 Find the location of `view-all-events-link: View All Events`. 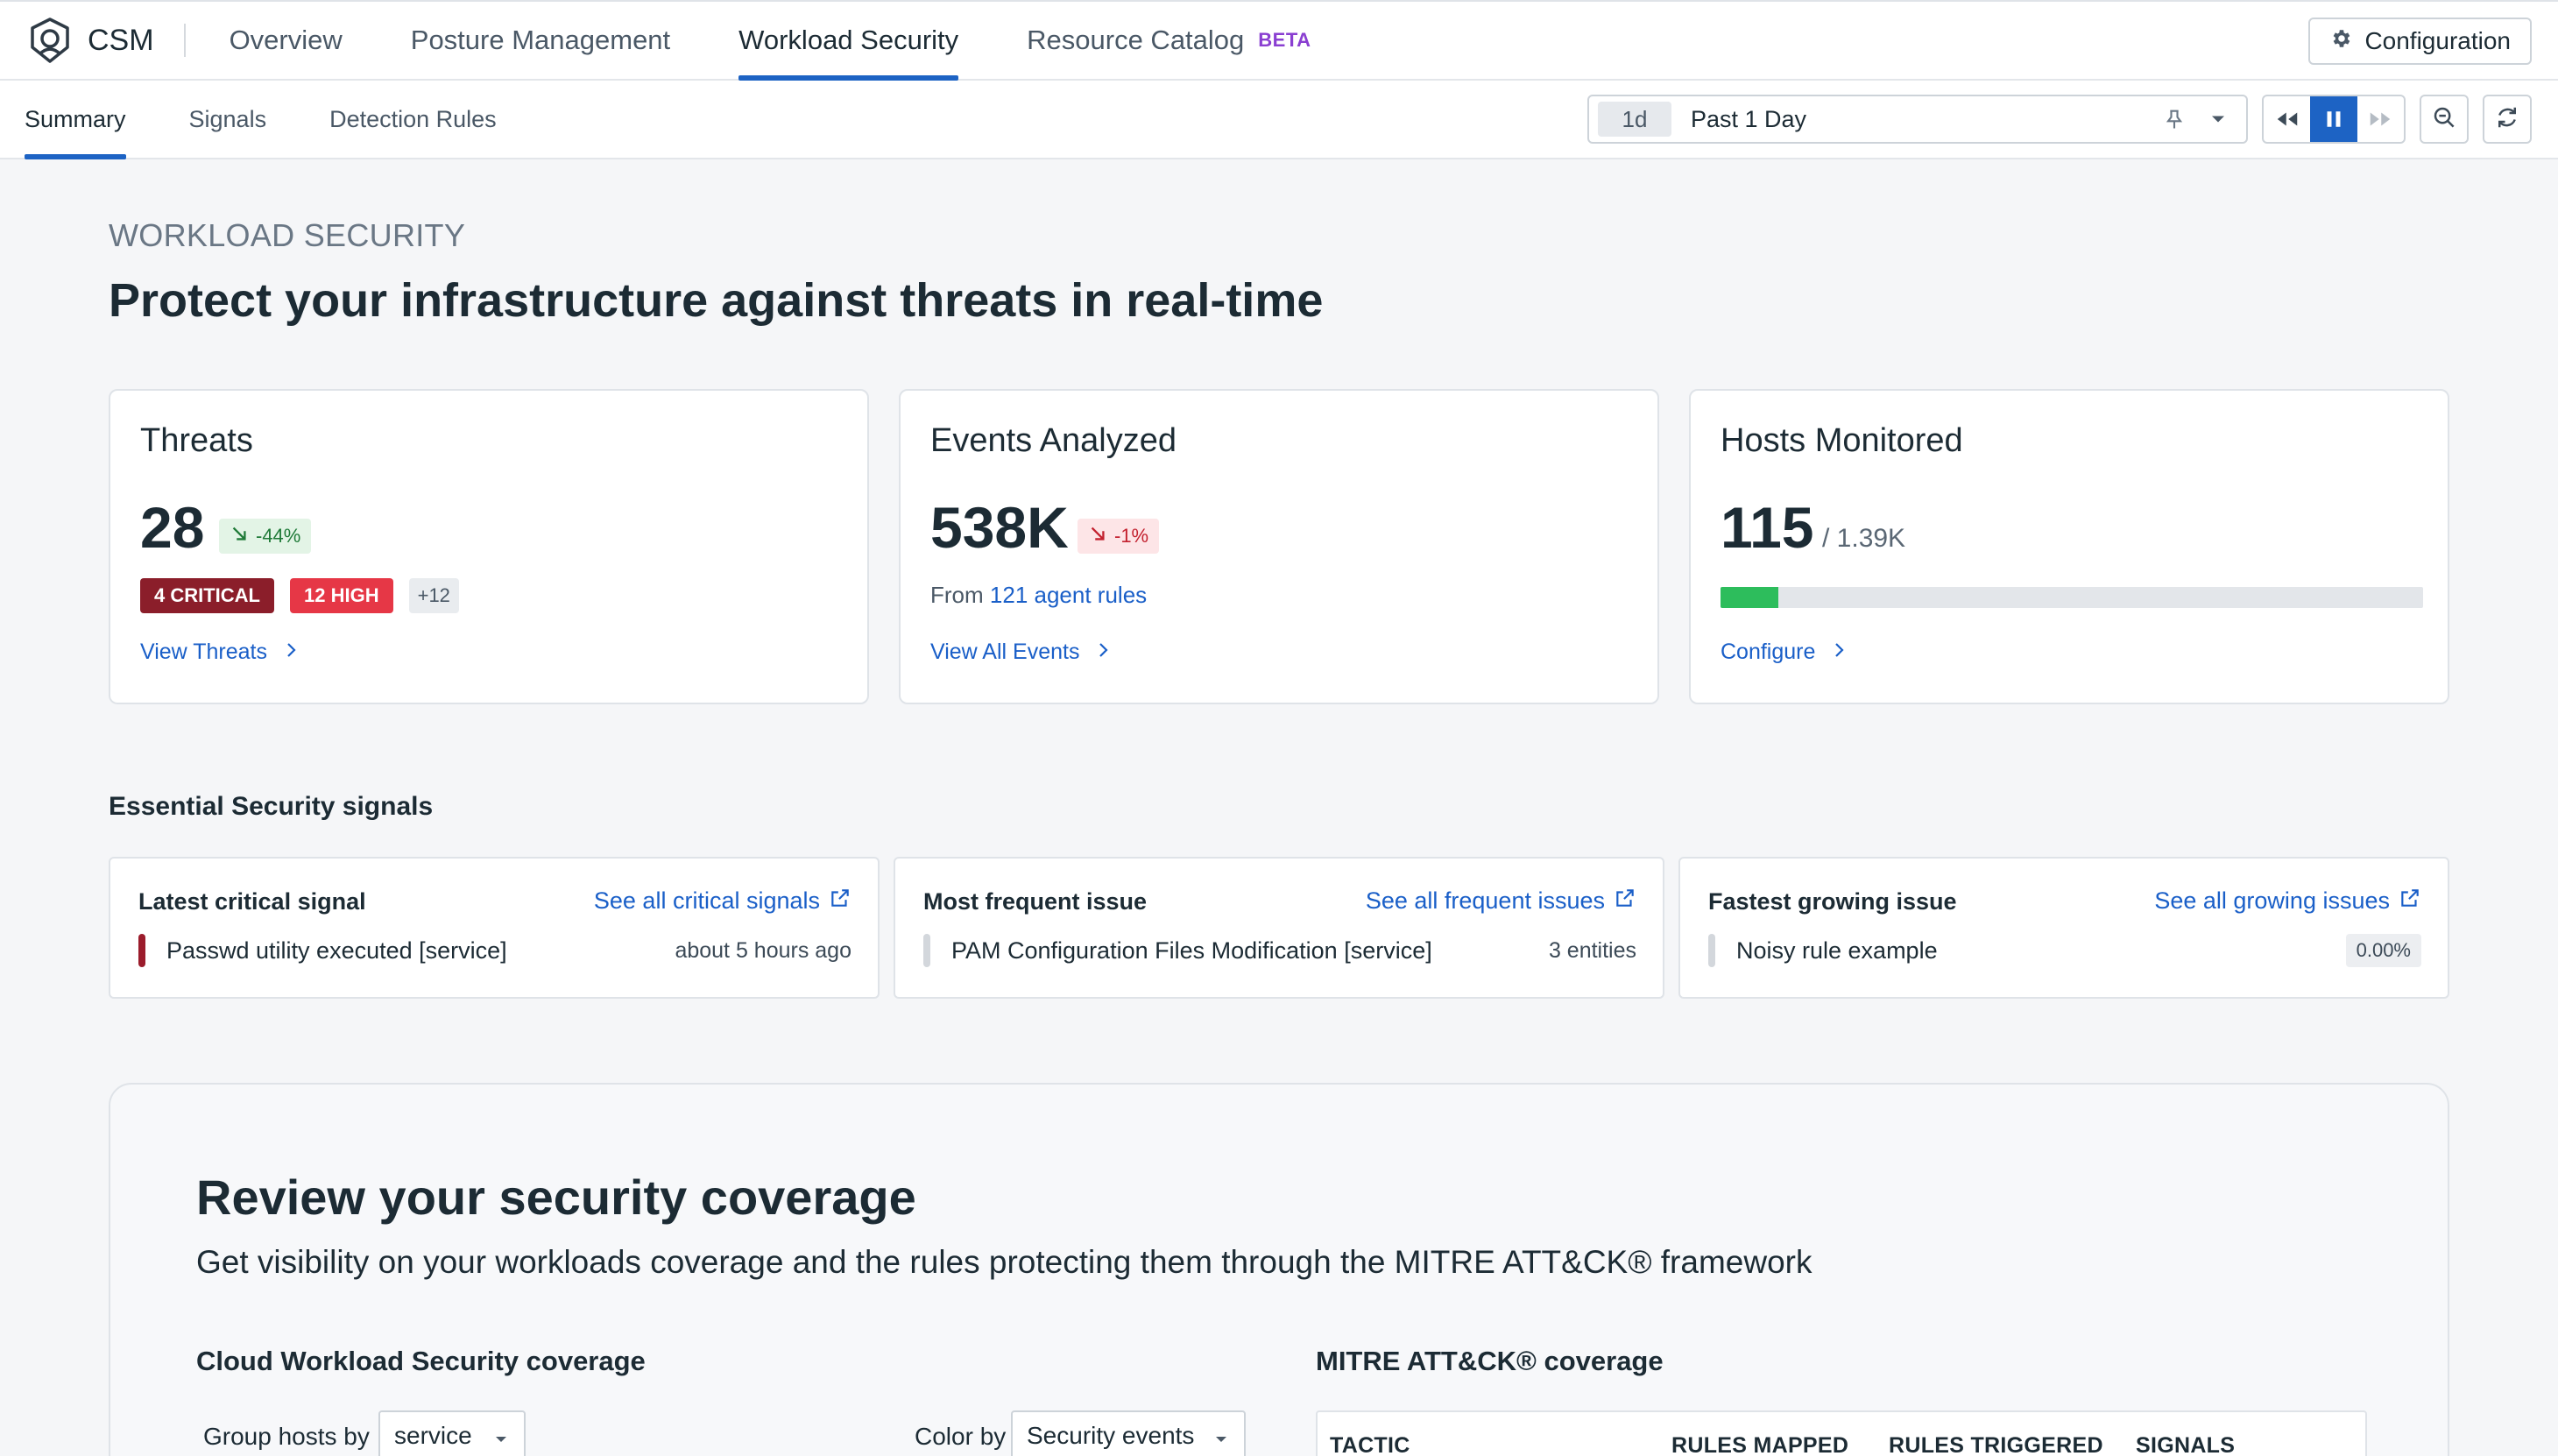

view-all-events-link: View All Events is located at coordinates (1020, 652).